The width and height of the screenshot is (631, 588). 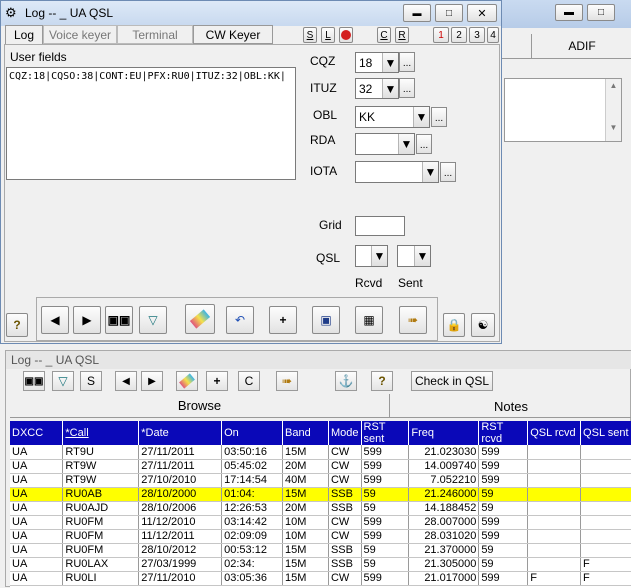 I want to click on eraser-icon, so click(x=187, y=381).